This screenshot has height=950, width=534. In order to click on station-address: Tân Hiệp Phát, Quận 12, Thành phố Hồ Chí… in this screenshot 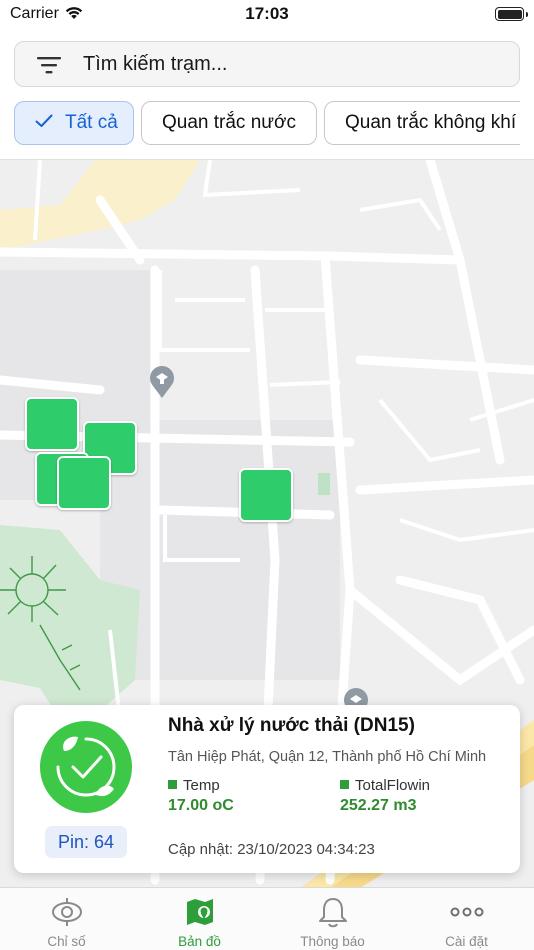, I will do `click(327, 757)`.